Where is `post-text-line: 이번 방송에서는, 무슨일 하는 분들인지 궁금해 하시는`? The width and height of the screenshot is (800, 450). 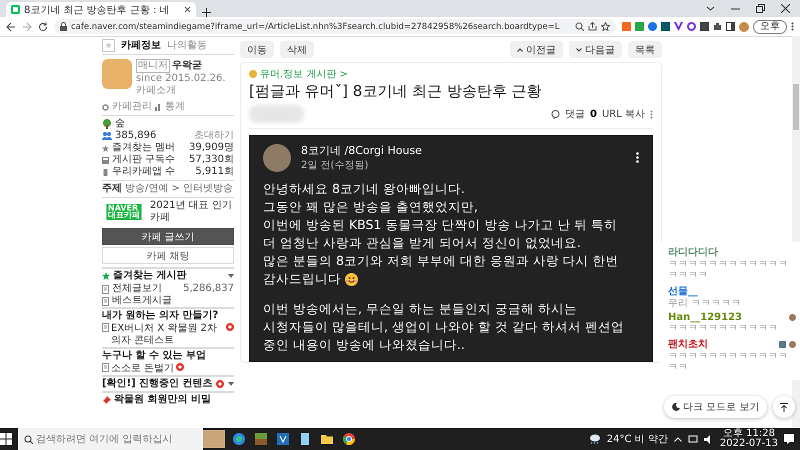 post-text-line: 이번 방송에서는, 무슨일 하는 분들인지 궁금해 하시는 is located at coordinates (420, 309).